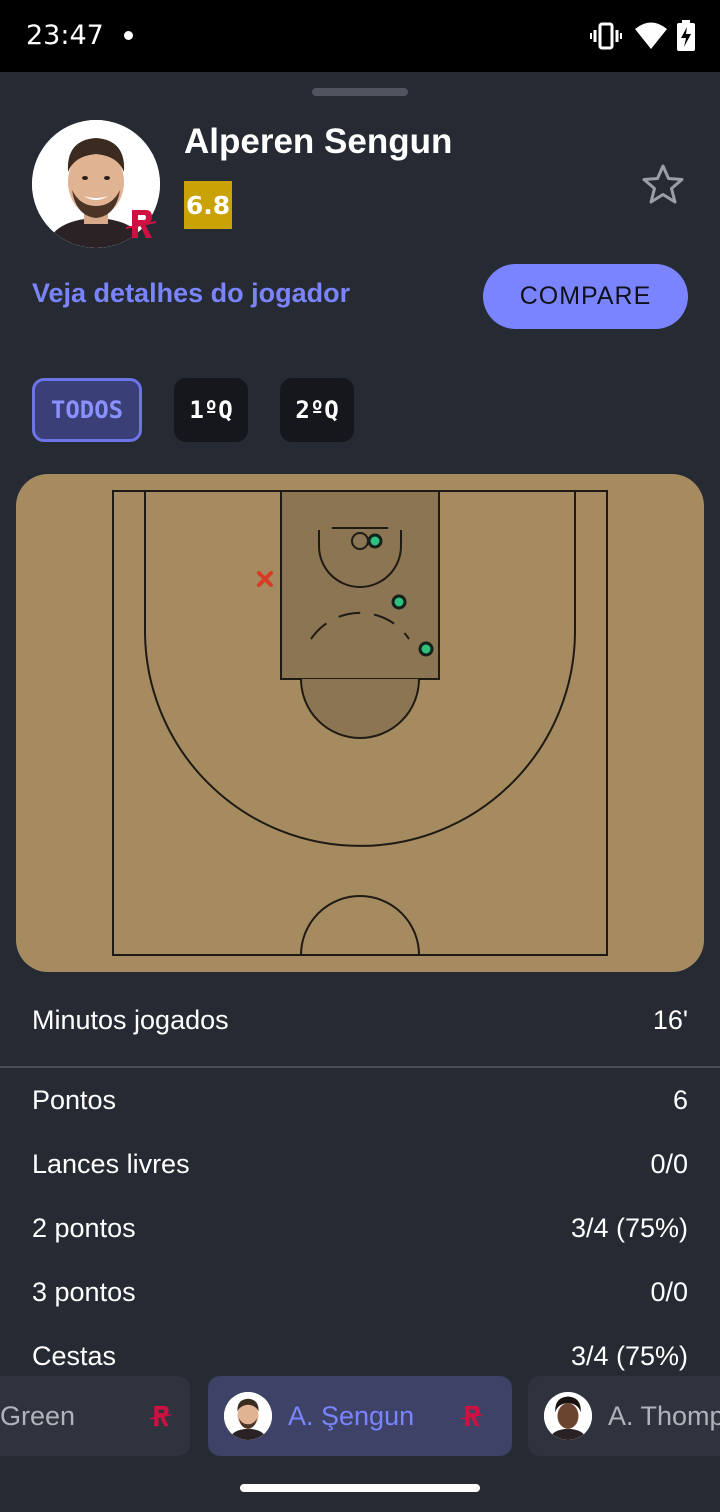  Describe the element at coordinates (360, 585) in the screenshot. I see `paint-area` at that location.